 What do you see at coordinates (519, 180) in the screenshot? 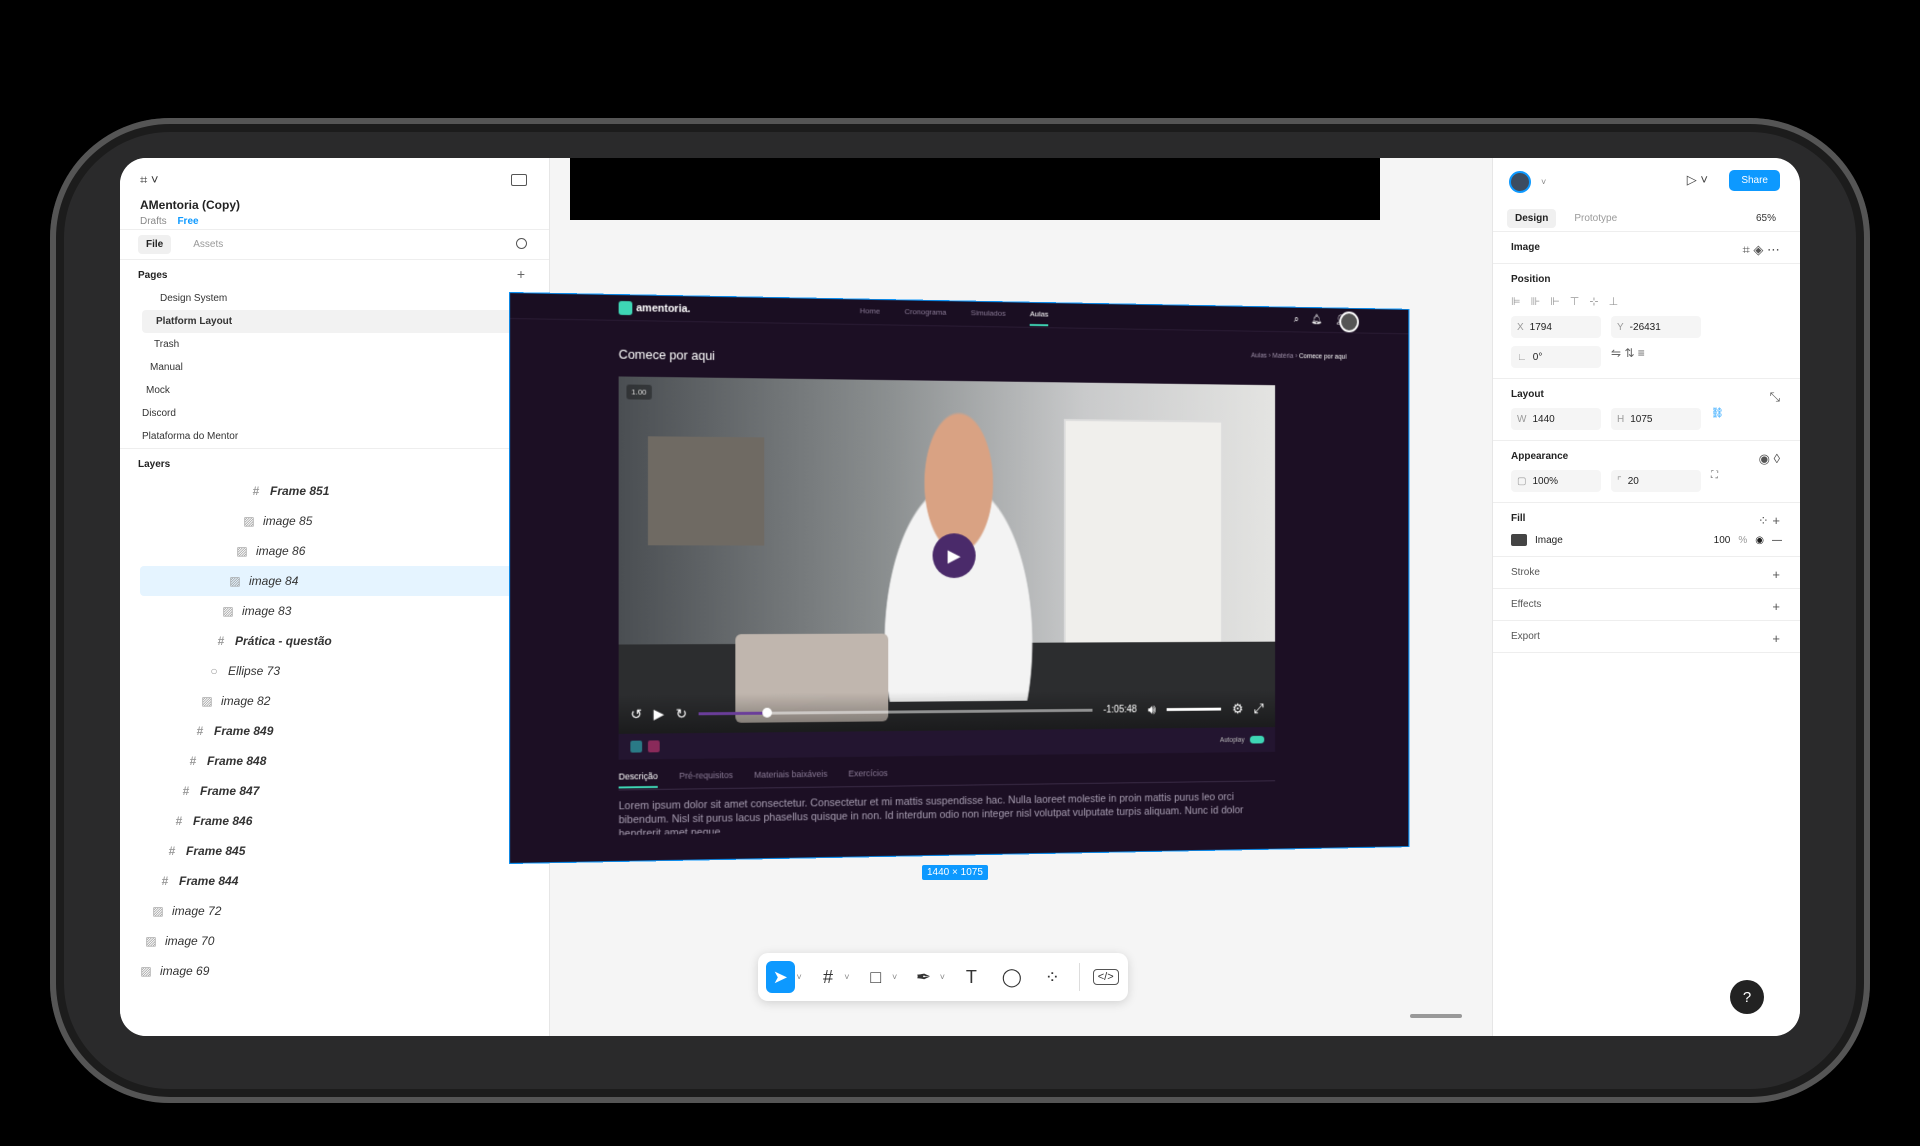
I see `sidebar-toggle-icon` at bounding box center [519, 180].